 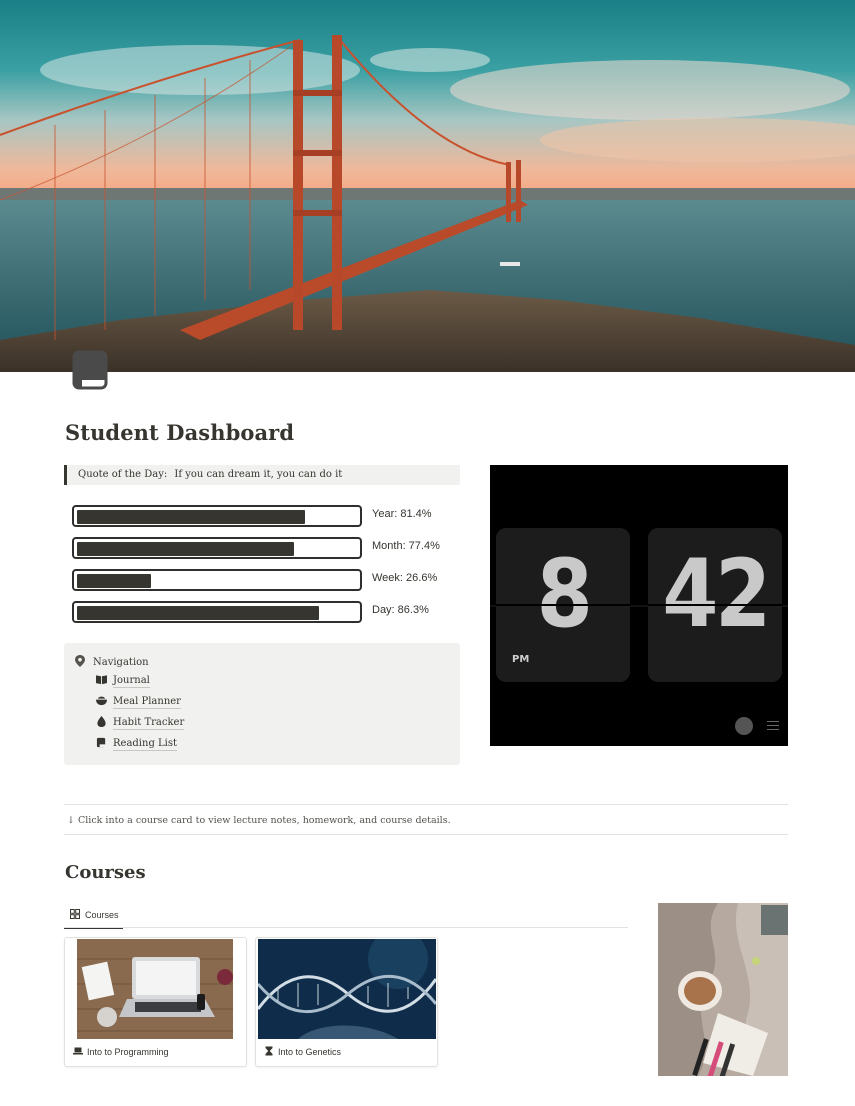 I want to click on progress-label: Year: 81.4%, so click(x=402, y=514).